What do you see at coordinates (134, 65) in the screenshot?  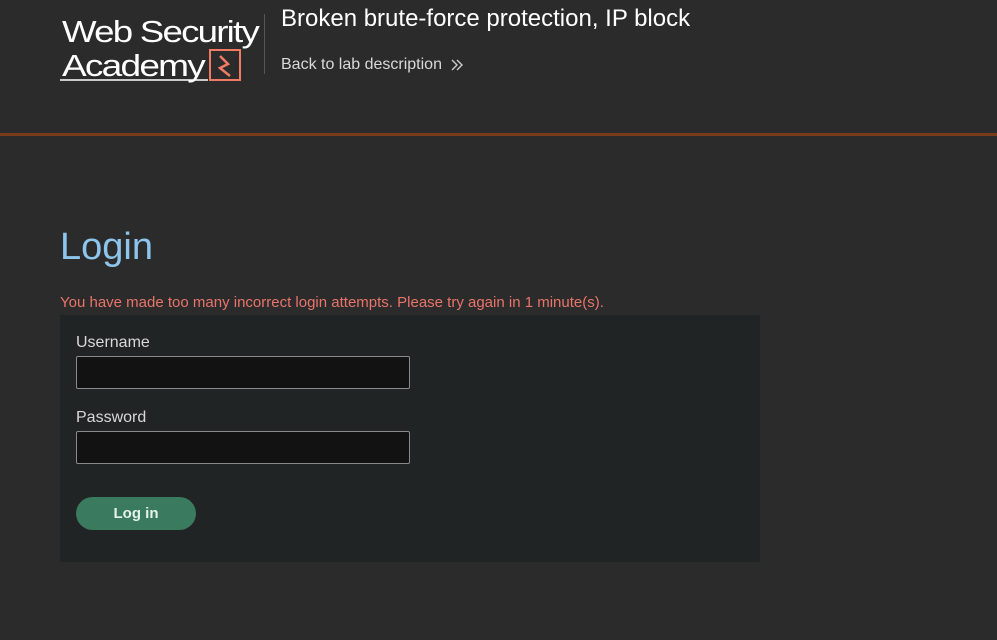 I see `logo-line2: Academy` at bounding box center [134, 65].